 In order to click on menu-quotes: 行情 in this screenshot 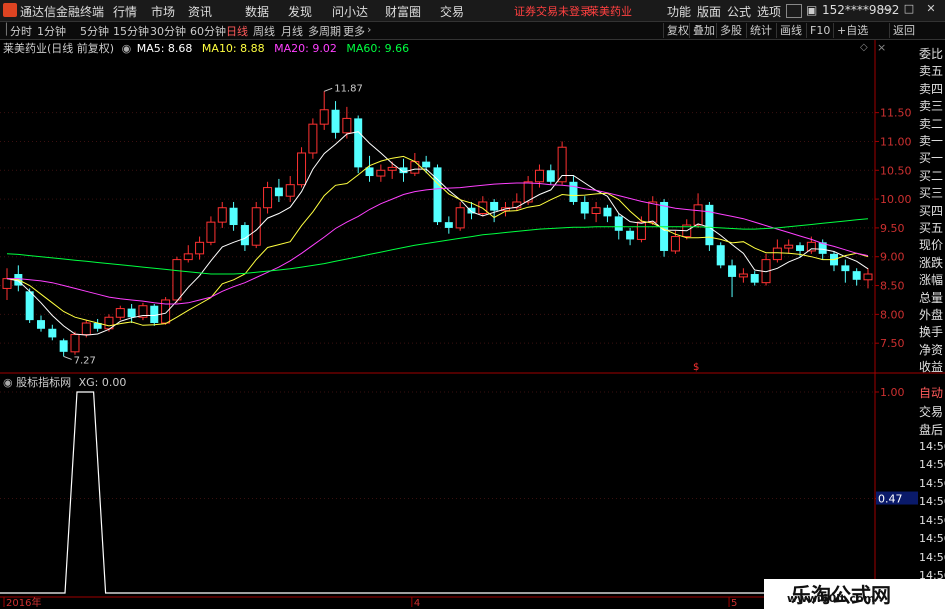, I will do `click(125, 11)`.